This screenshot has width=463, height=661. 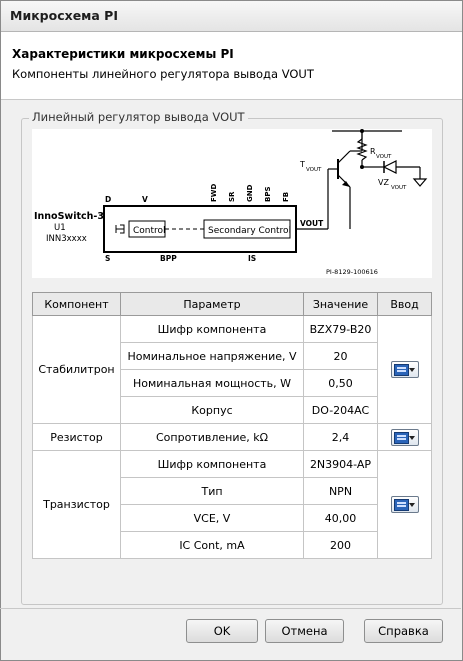 I want to click on group-transistor: Транзистор, so click(x=76, y=504).